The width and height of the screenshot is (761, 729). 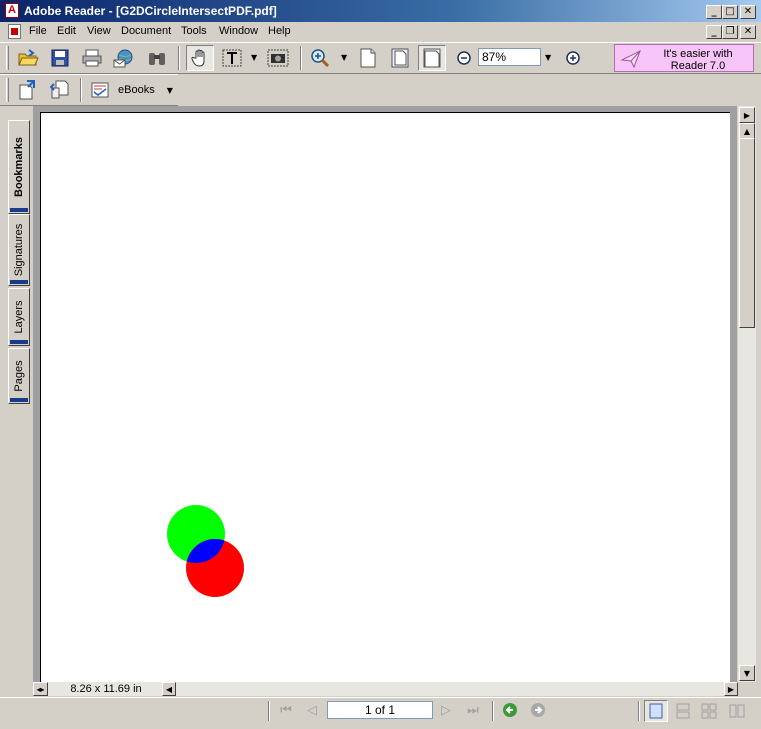 I want to click on text-select-icon, so click(x=232, y=58).